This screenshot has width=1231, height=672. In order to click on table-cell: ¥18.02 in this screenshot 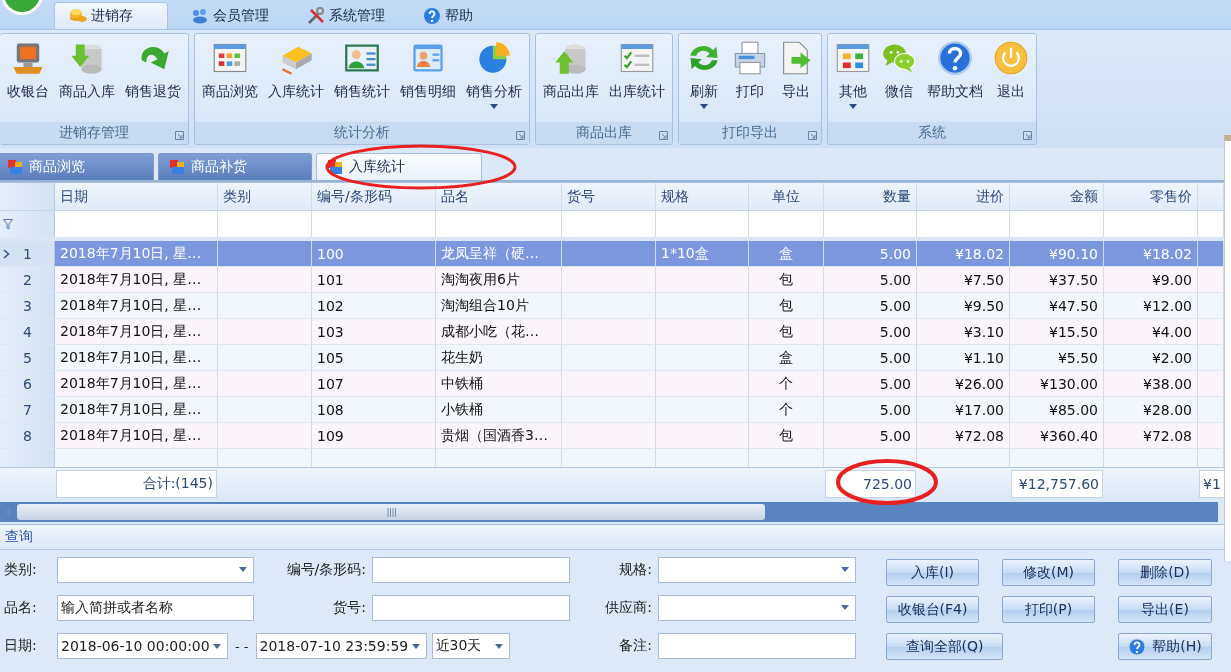, I will do `click(1151, 253)`.